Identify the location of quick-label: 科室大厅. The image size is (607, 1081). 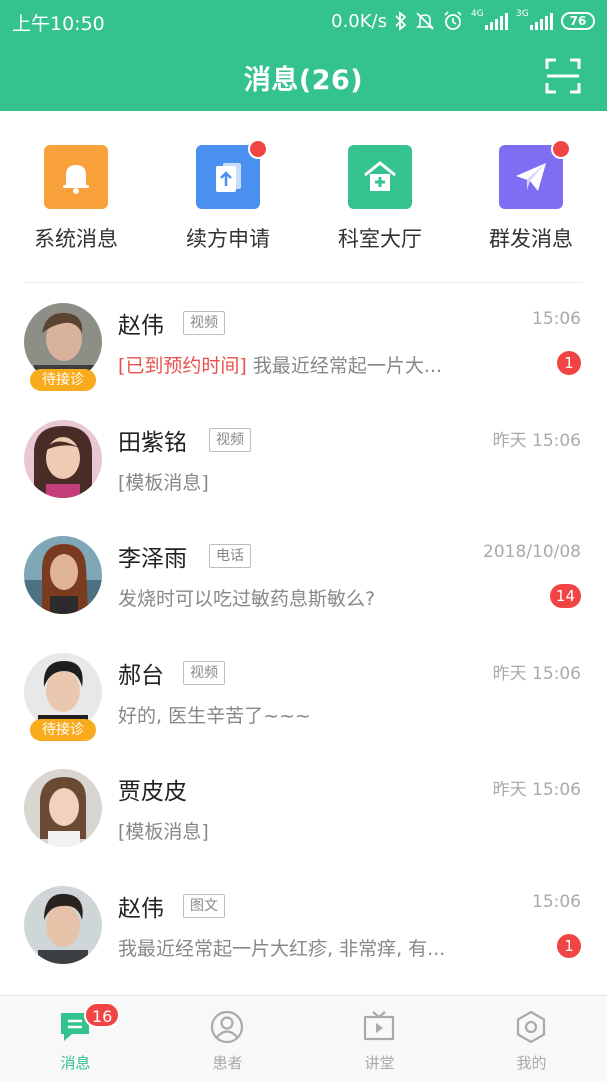
(380, 239).